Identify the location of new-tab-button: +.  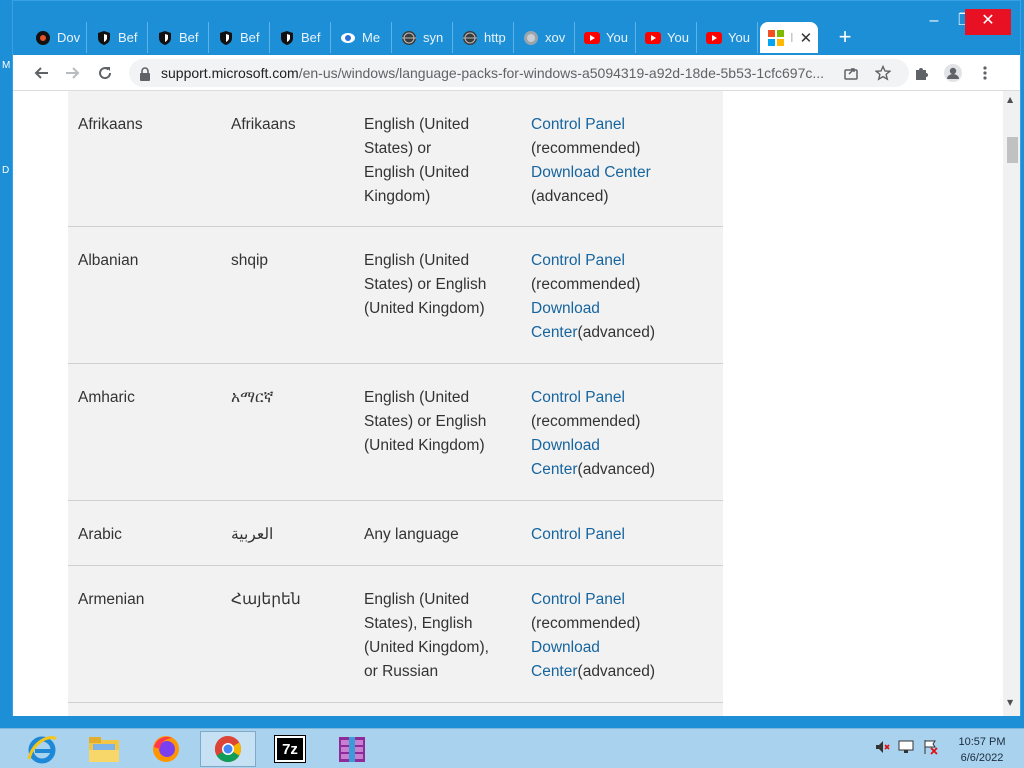
(845, 38).